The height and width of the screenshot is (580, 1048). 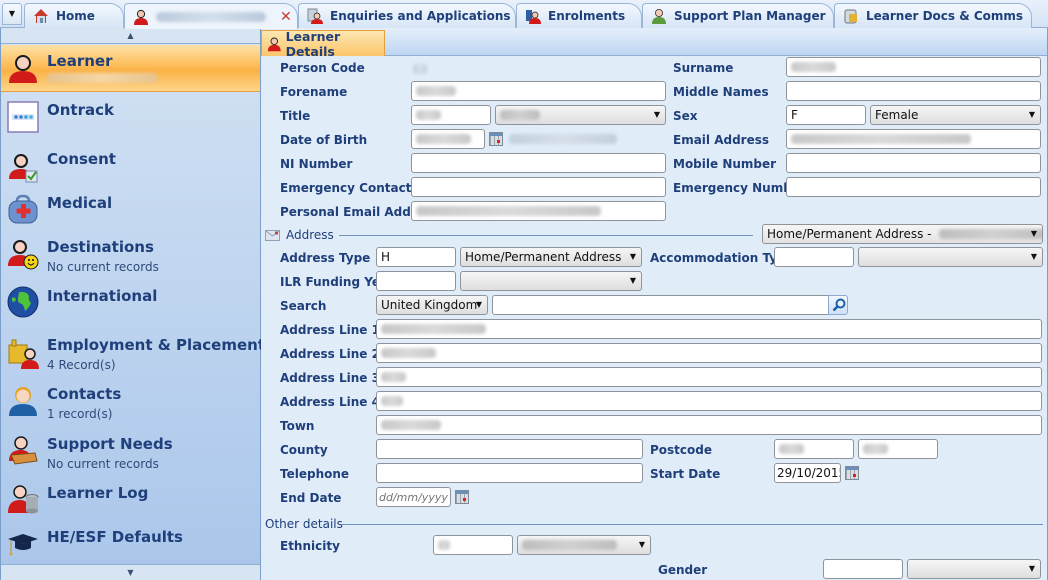 I want to click on sidebar-item-medical: Medical, so click(x=130, y=209).